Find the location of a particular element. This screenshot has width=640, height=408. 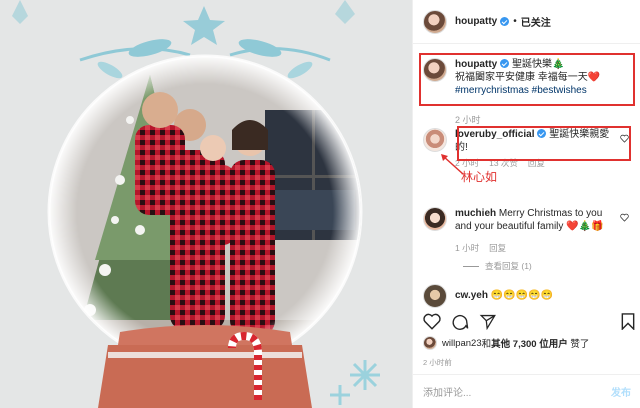

like-comment-heart-icon is located at coordinates (624, 217).